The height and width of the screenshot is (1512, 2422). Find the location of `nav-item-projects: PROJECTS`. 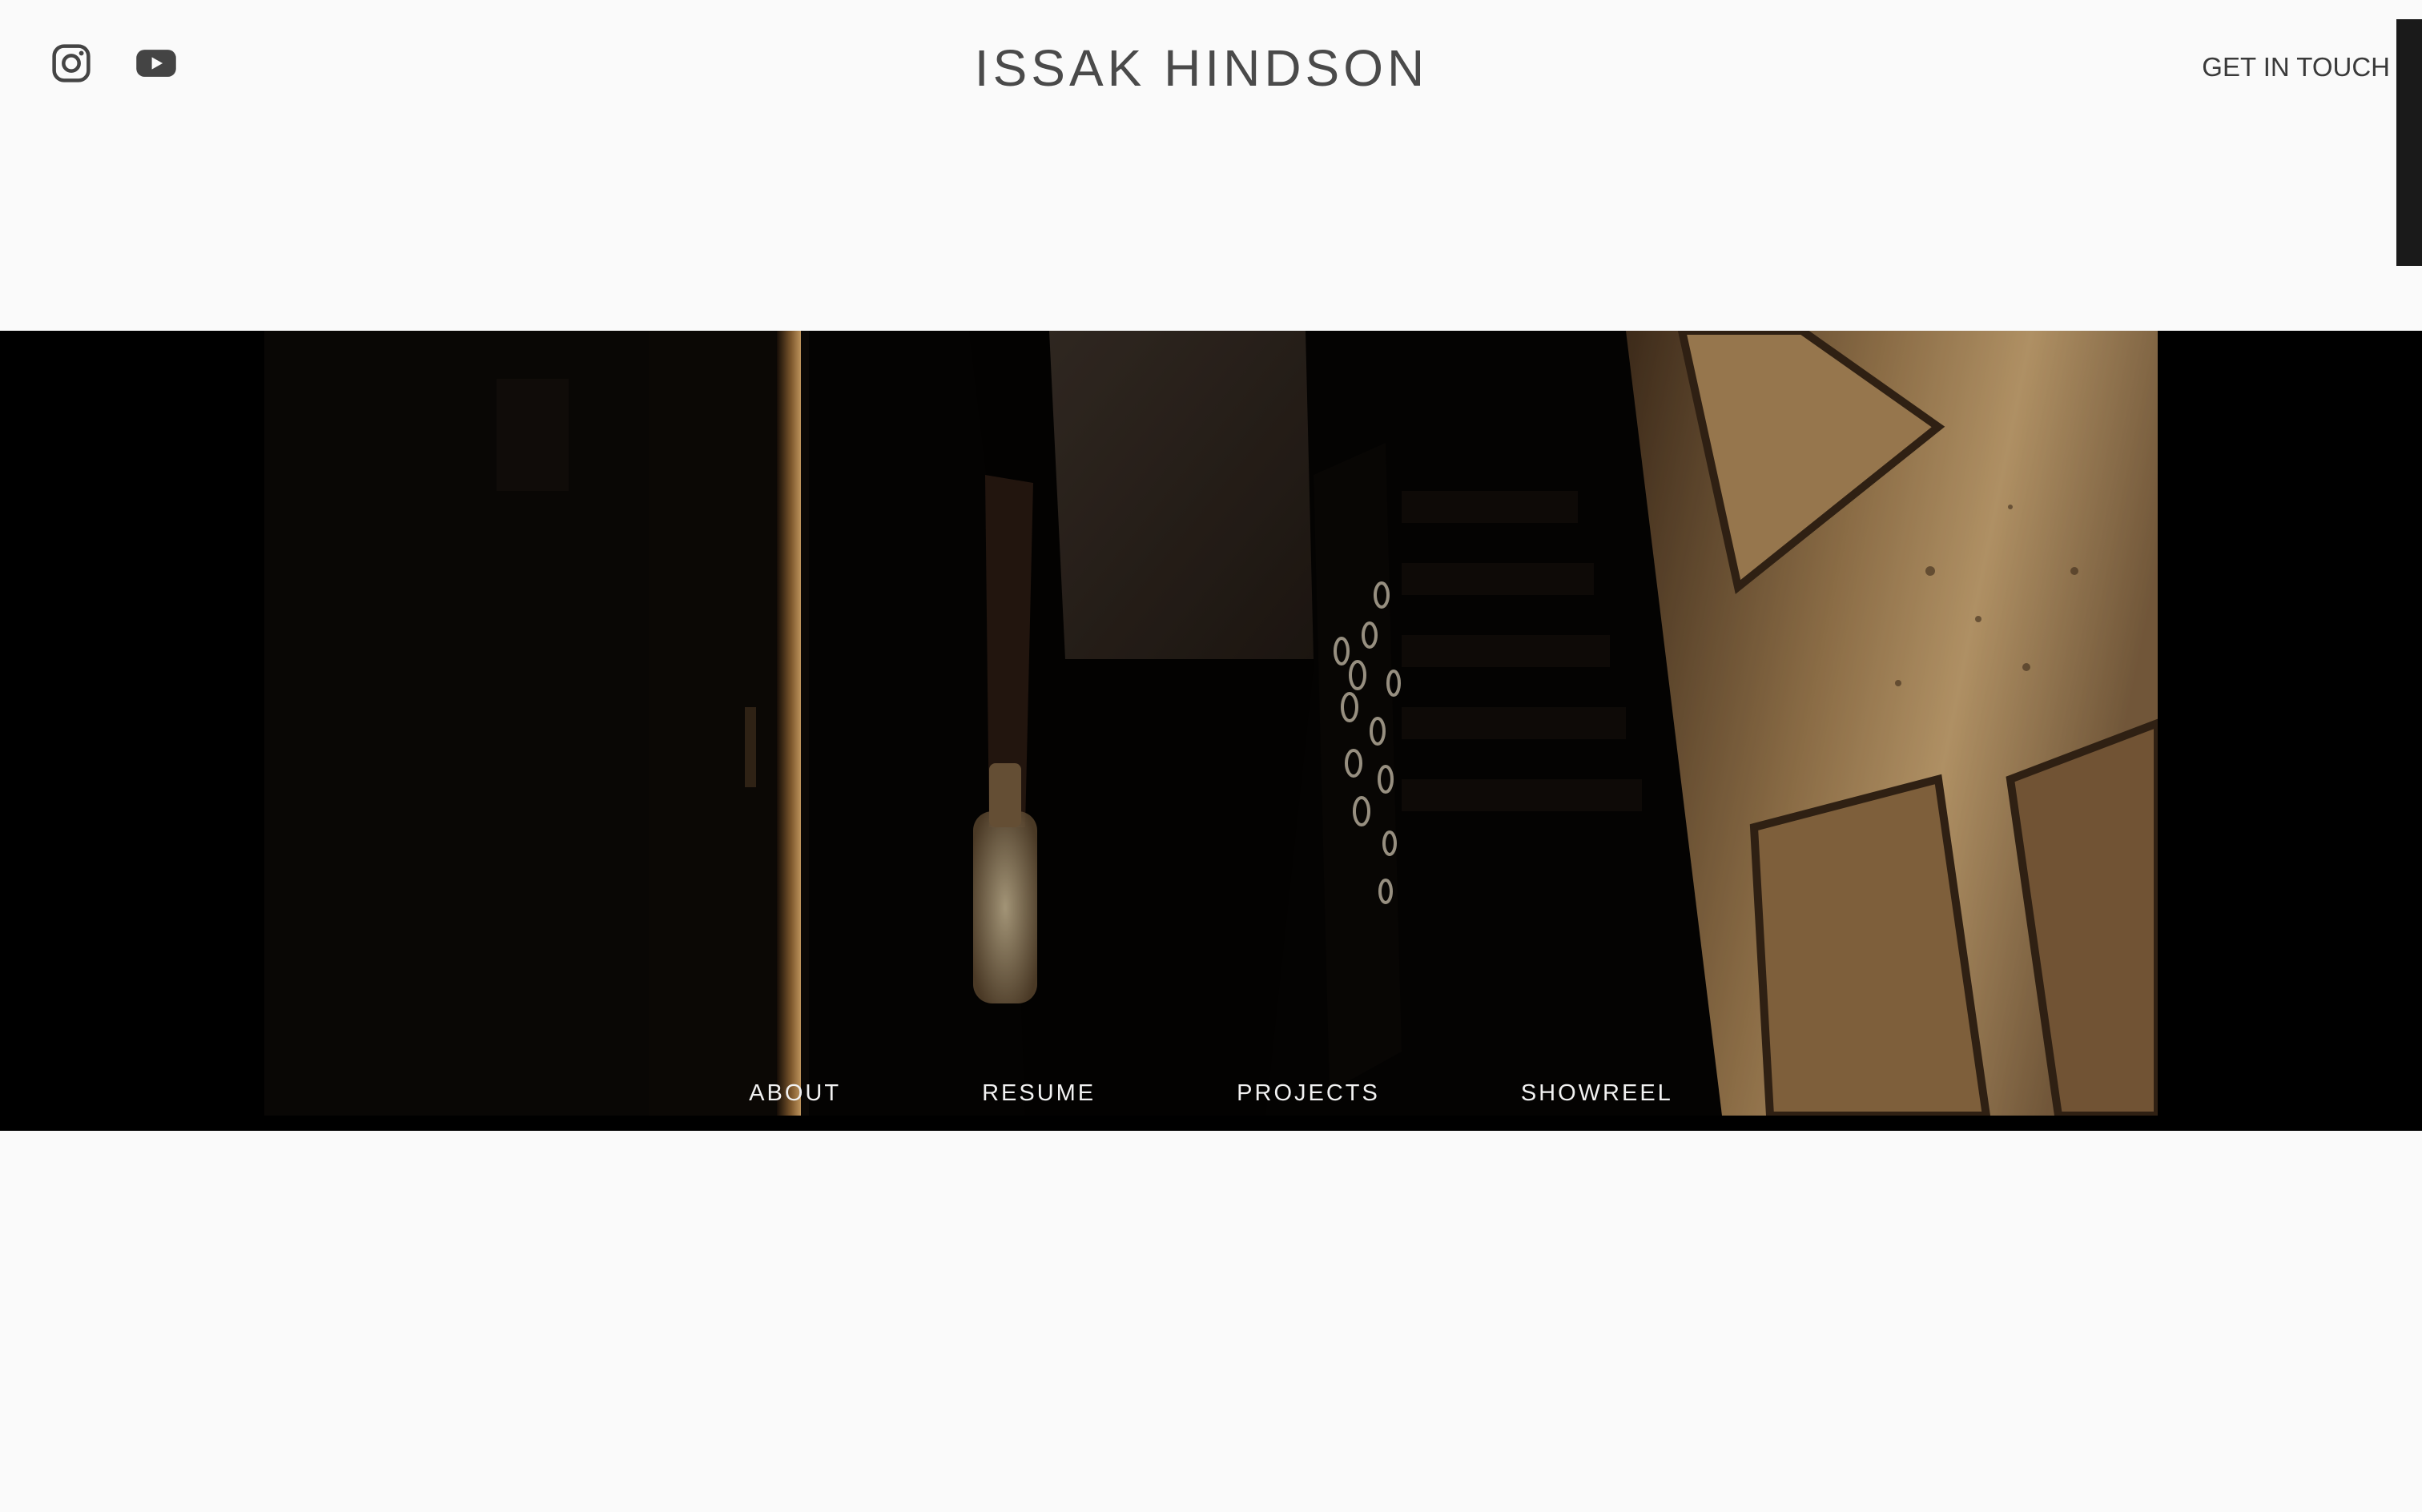

nav-item-projects: PROJECTS is located at coordinates (1309, 1093).